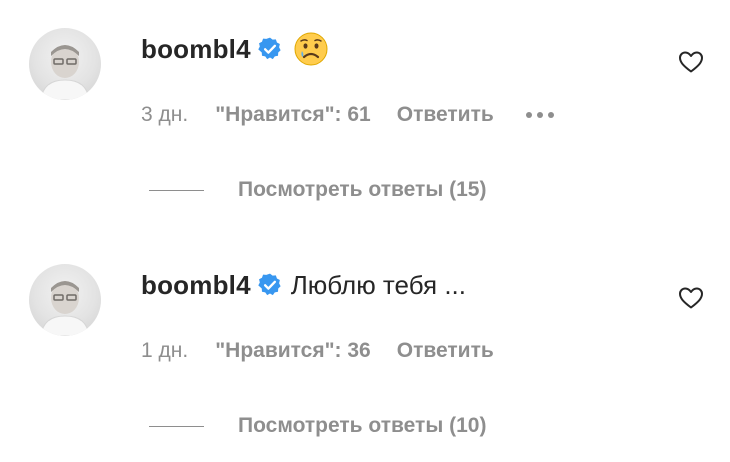  I want to click on comment-meta: 1 дн. "Нравится": 36 Ответить, so click(317, 351).